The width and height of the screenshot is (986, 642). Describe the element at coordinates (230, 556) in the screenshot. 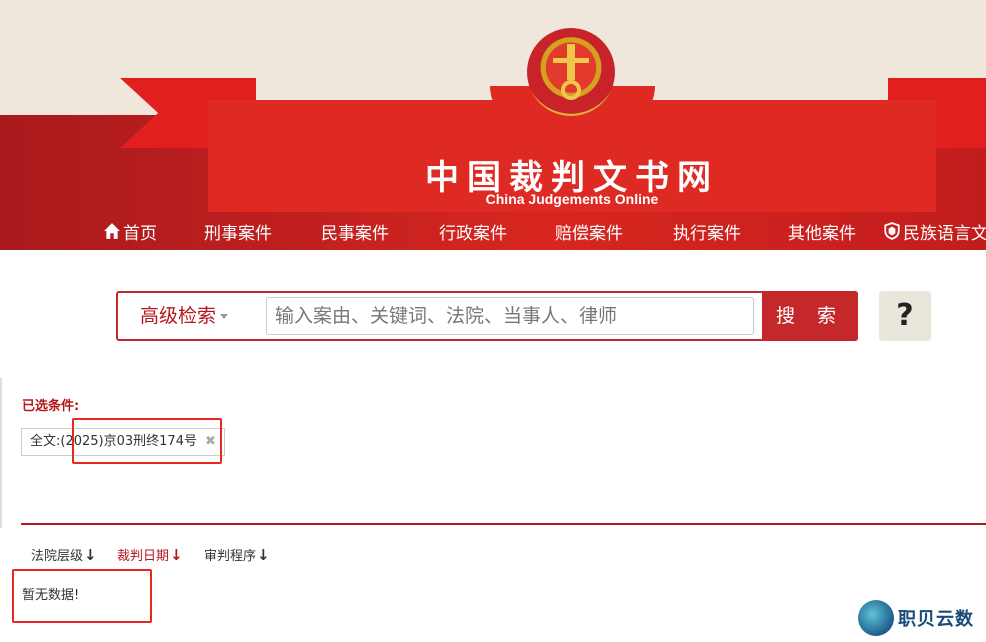

I see `sort-trial-procedure-label: 审判程序` at that location.